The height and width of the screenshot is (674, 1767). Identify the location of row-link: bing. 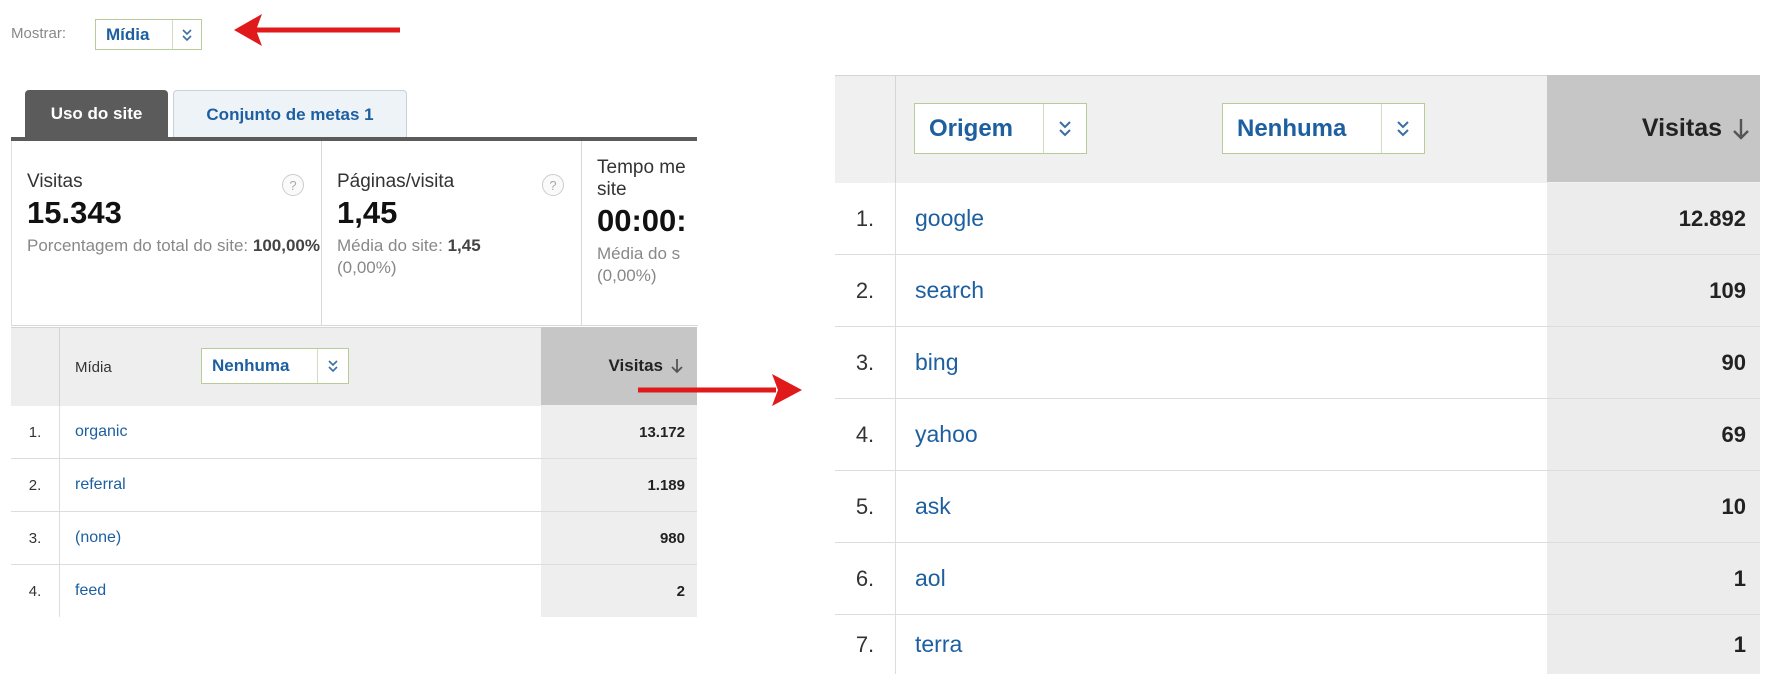
(936, 362).